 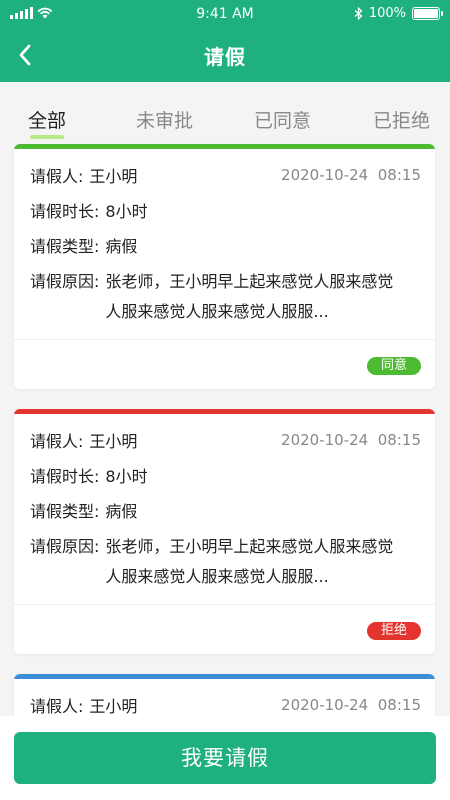 I want to click on status-right: 100%, so click(x=398, y=13).